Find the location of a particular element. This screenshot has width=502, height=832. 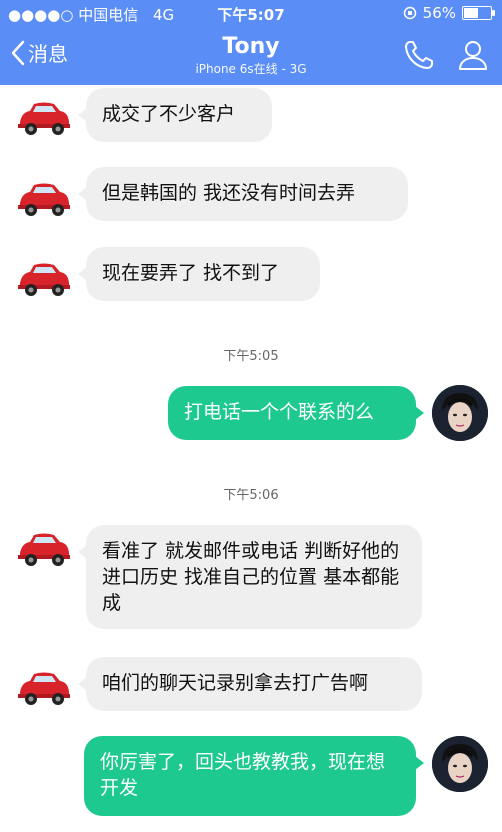

message-timestamp: 下午5:05 is located at coordinates (251, 356).